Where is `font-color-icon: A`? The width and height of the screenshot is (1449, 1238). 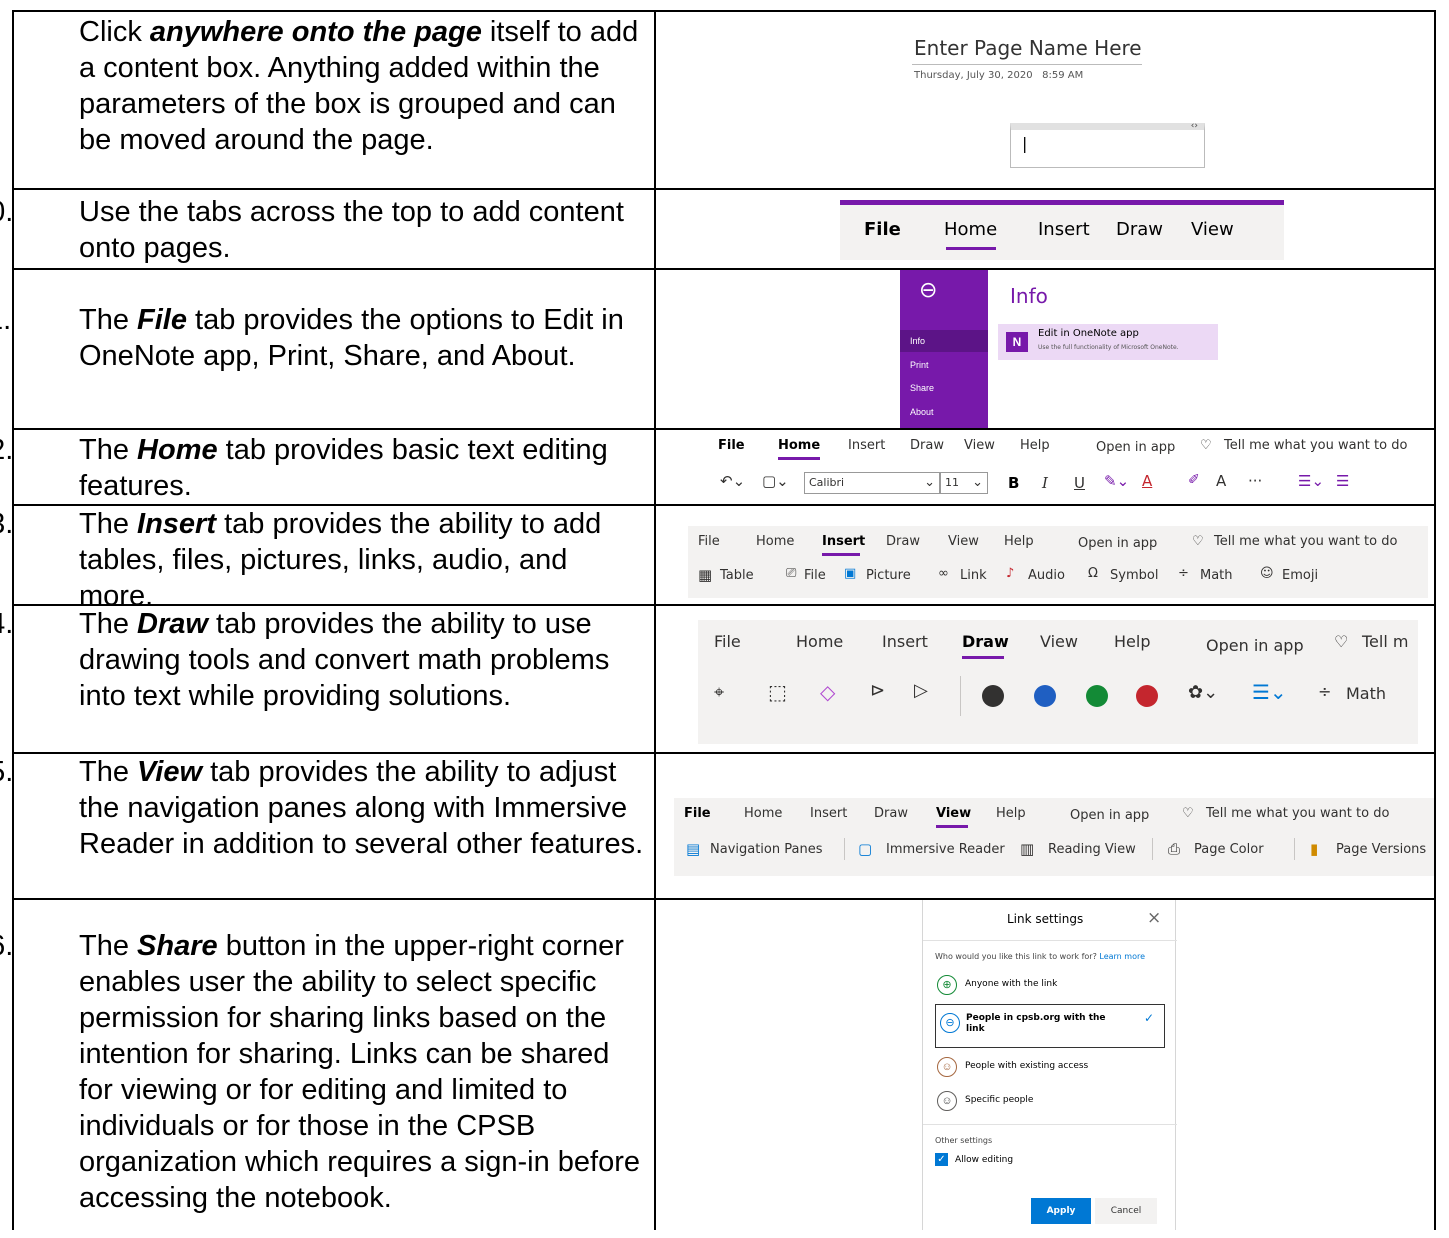 font-color-icon: A is located at coordinates (1147, 481).